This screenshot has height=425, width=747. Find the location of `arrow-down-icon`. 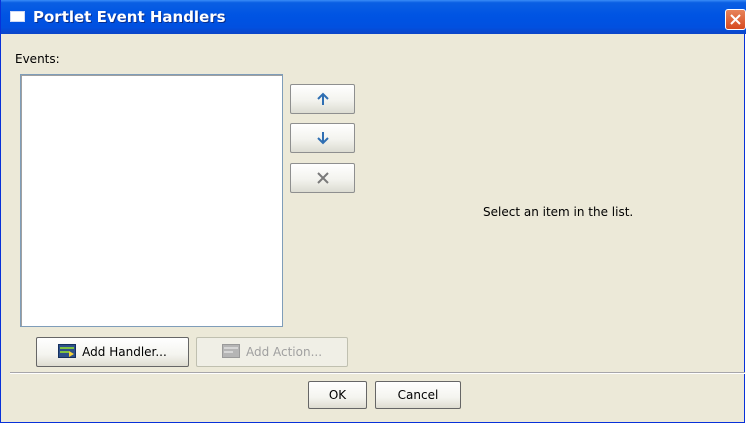

arrow-down-icon is located at coordinates (323, 138).